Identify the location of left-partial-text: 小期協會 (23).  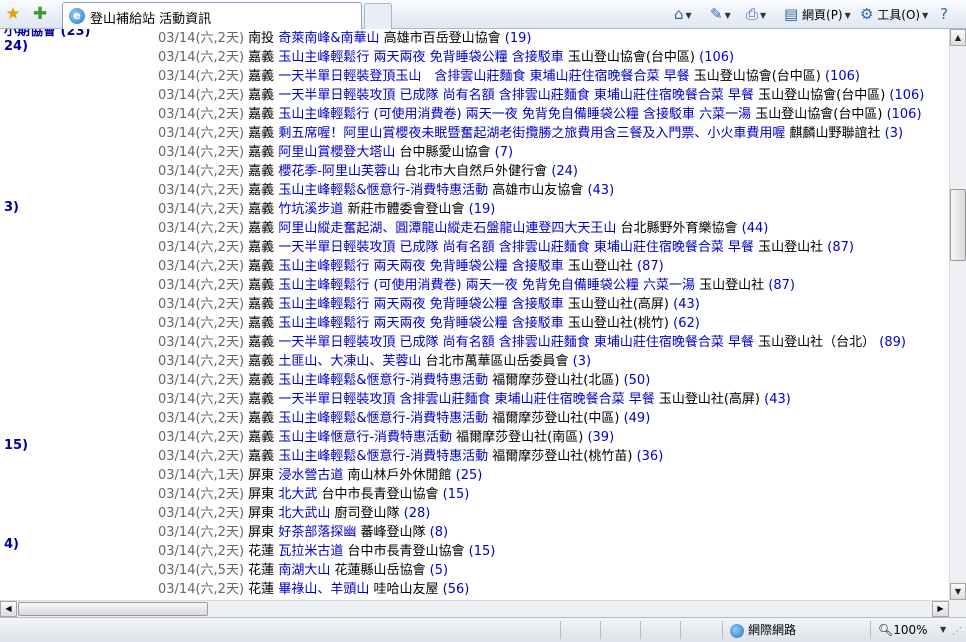
(47, 34).